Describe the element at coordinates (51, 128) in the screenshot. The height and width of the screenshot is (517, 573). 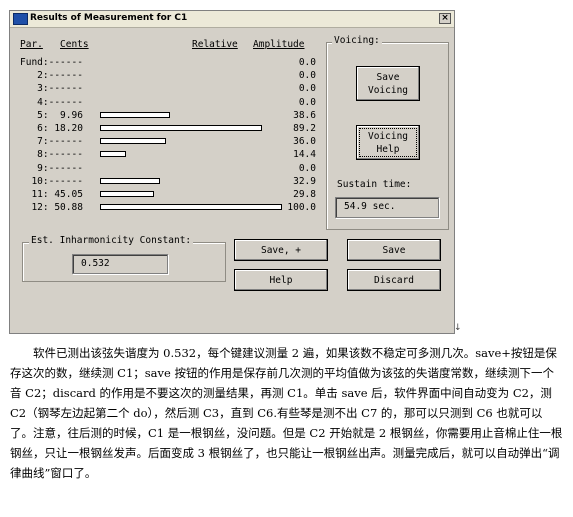
I see `partial-label: 6: 18.20` at that location.